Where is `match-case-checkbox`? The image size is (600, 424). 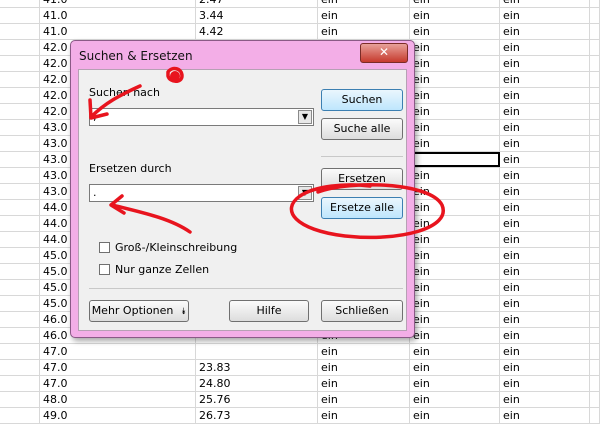 match-case-checkbox is located at coordinates (104, 247).